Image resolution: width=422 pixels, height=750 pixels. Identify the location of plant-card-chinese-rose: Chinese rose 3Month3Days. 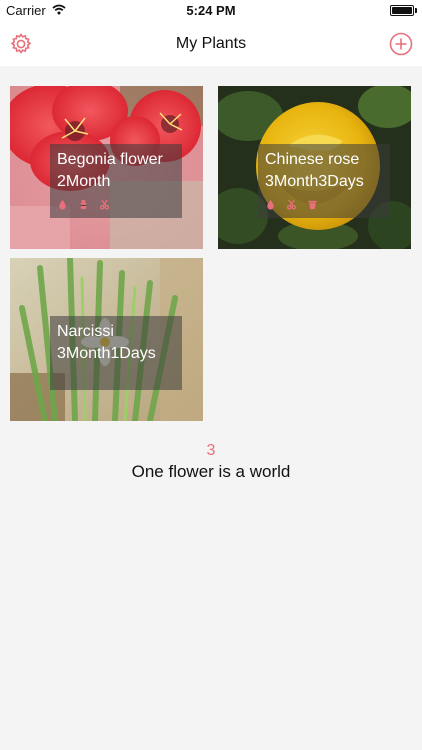
(314, 167).